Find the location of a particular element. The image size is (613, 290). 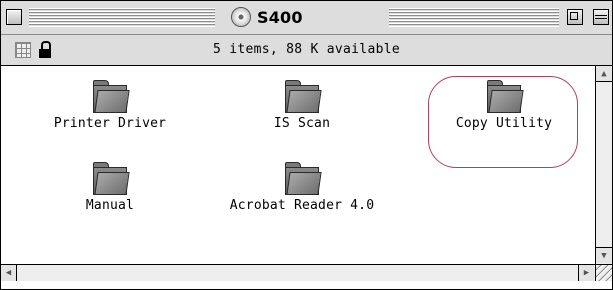

folder-item-is-scan: IS Scan is located at coordinates (302, 105).